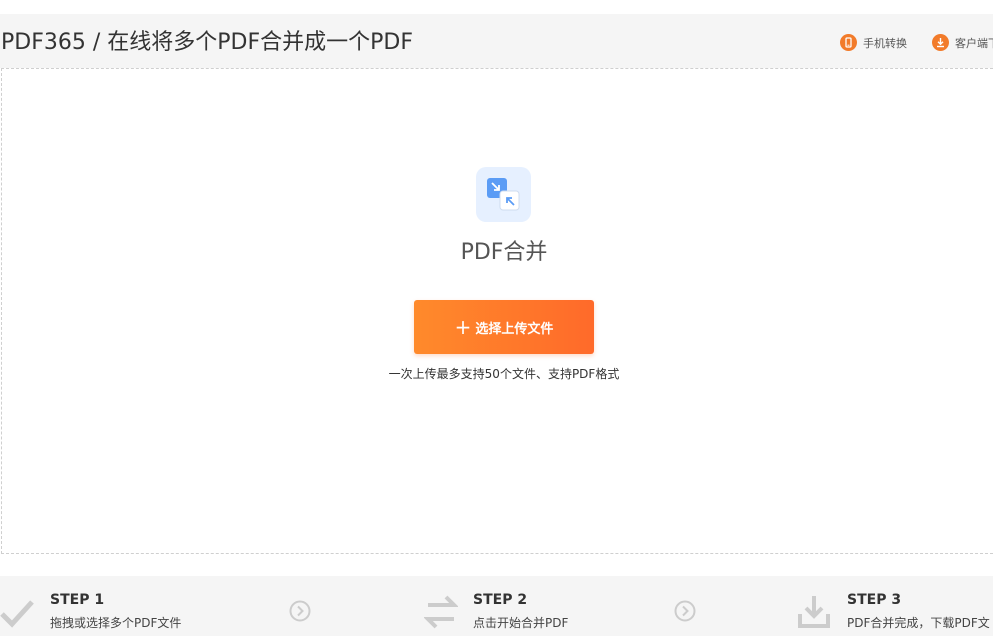  Describe the element at coordinates (503, 194) in the screenshot. I see `merge-icon` at that location.